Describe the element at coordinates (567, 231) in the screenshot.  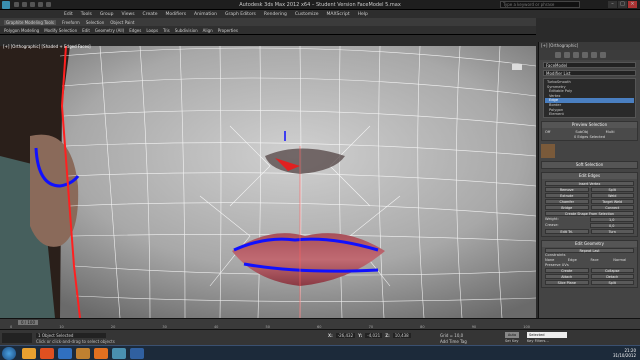
I see `edit-tri--button: Edit Tri.` at that location.